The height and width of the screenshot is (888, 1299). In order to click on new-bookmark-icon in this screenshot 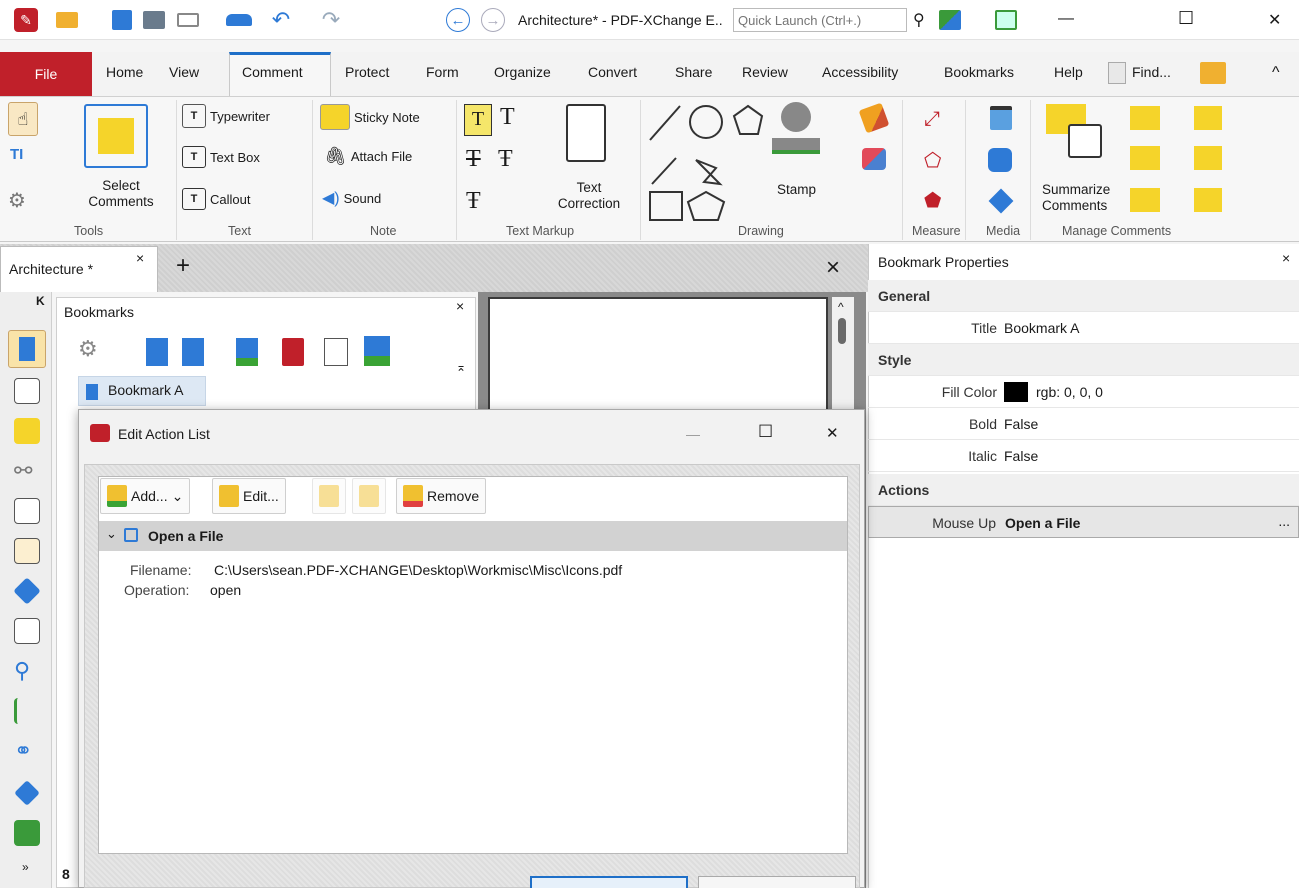, I will do `click(157, 352)`.